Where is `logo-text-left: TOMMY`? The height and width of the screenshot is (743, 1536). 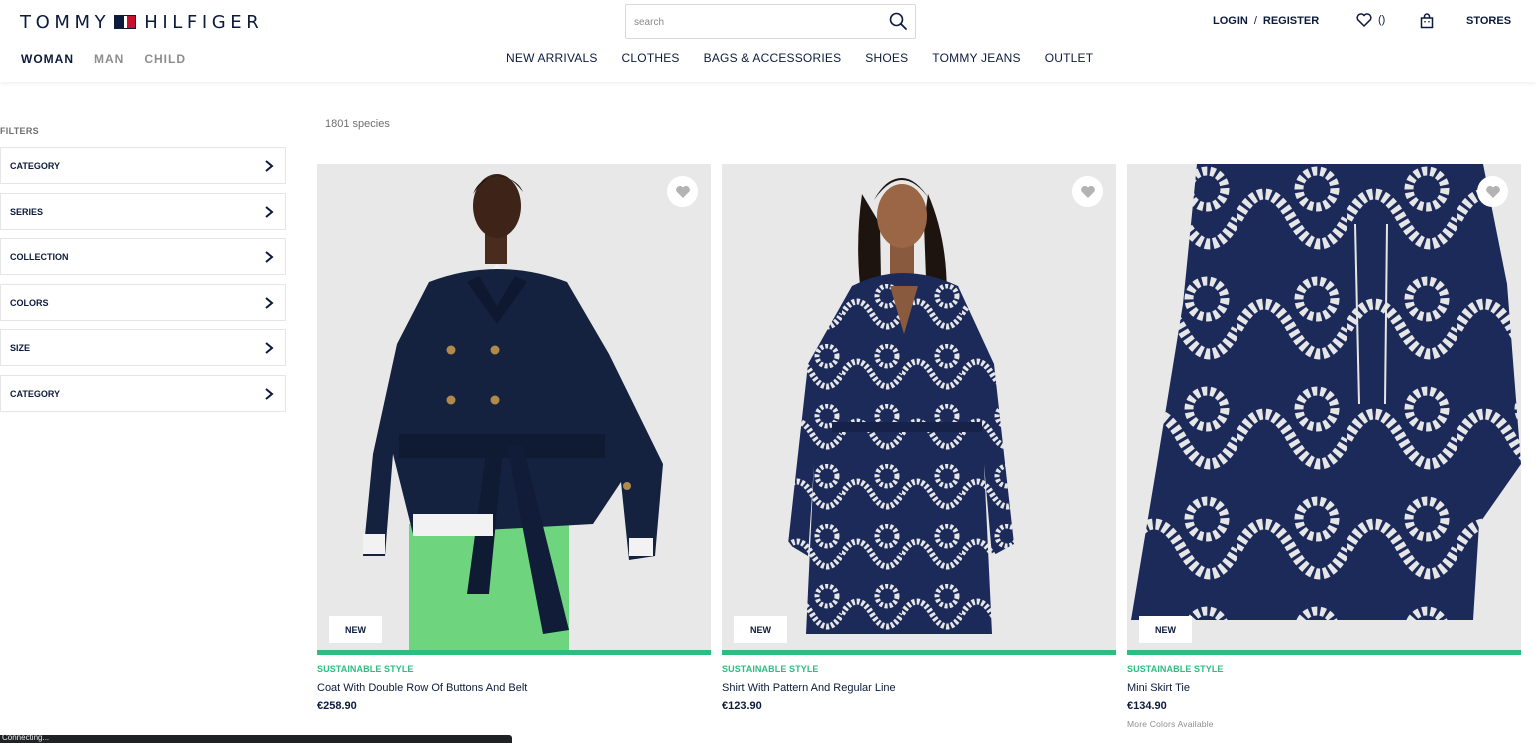 logo-text-left: TOMMY is located at coordinates (65, 22).